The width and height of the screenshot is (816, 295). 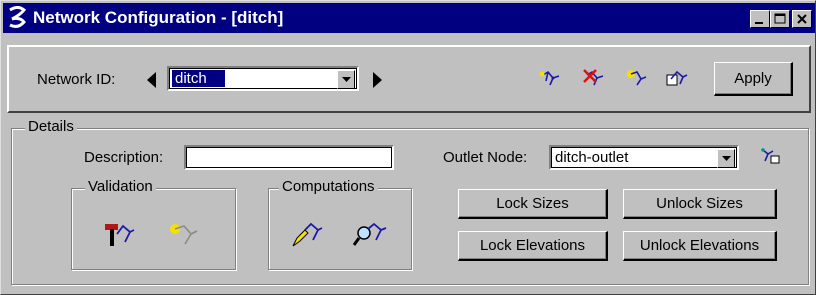 What do you see at coordinates (263, 78) in the screenshot?
I see `network-id-combobox: ditch` at bounding box center [263, 78].